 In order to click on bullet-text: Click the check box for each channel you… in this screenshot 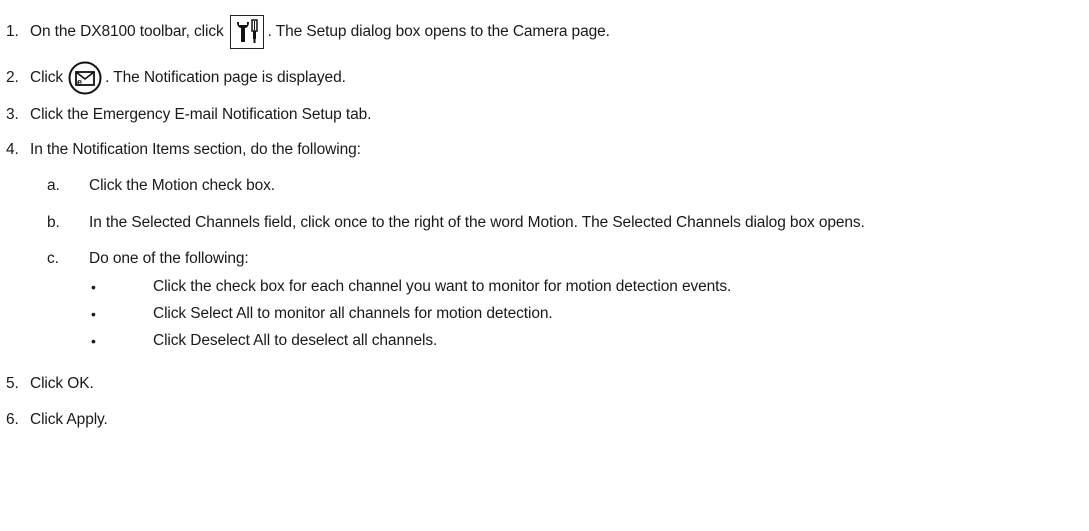, I will do `click(442, 286)`.